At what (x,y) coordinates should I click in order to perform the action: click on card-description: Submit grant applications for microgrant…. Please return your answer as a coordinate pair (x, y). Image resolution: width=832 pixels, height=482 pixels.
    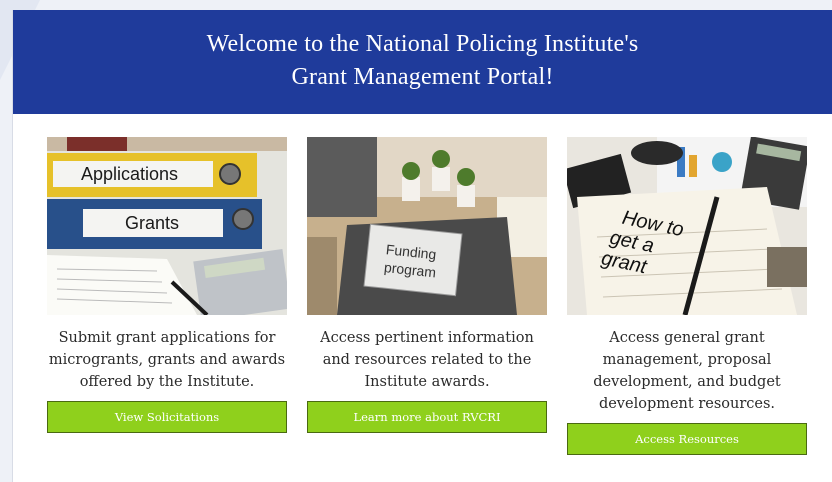
    Looking at the image, I should click on (167, 360).